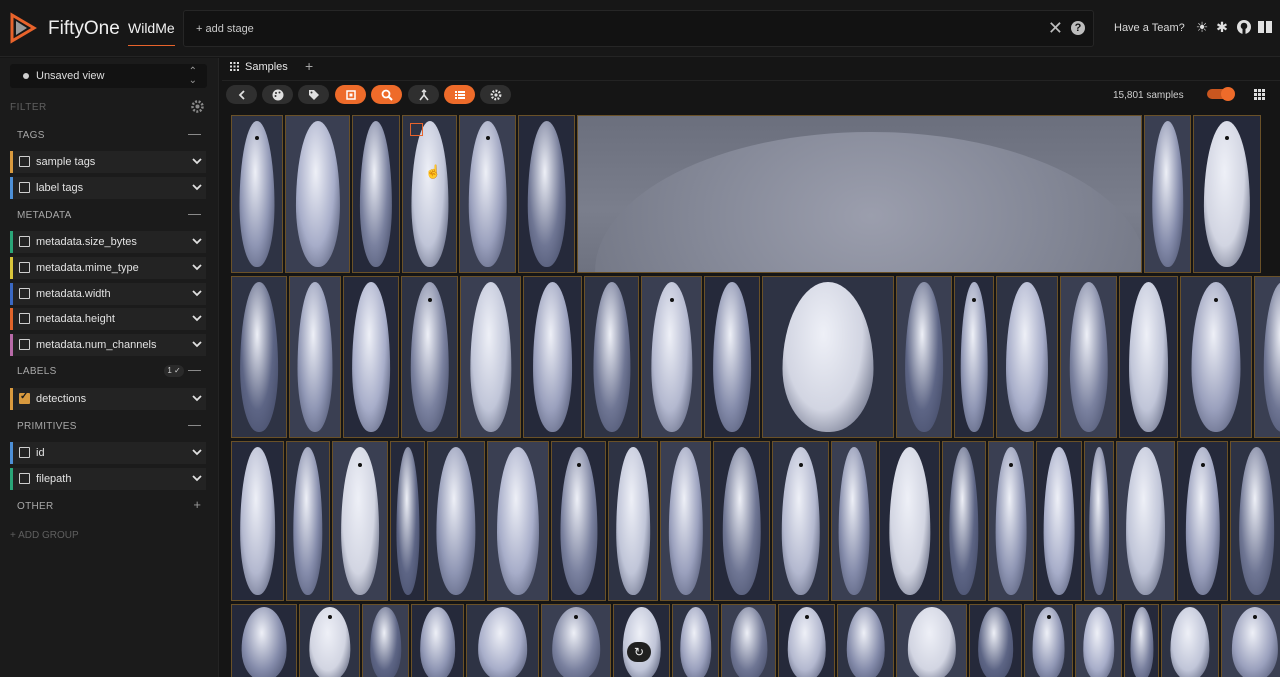 The height and width of the screenshot is (677, 1280). What do you see at coordinates (108, 76) in the screenshot?
I see `view-select: Unsaved view ⌃ ⌄` at bounding box center [108, 76].